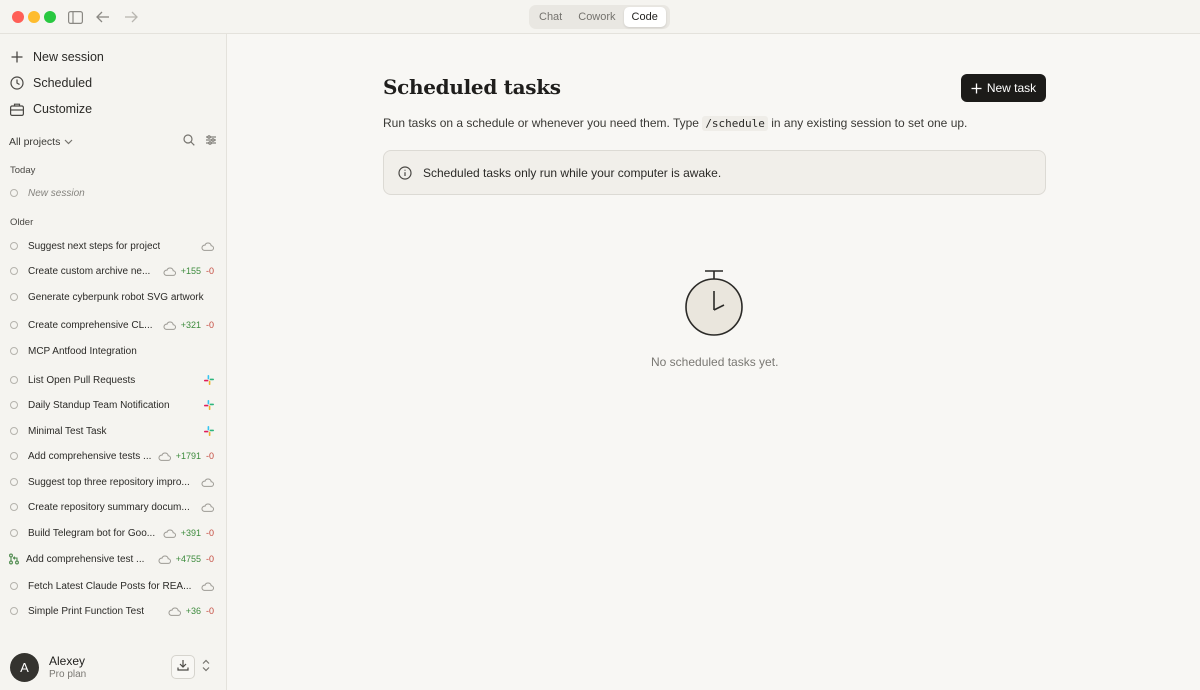 This screenshot has height=690, width=1200. Describe the element at coordinates (94, 246) in the screenshot. I see `session-title: Suggest next steps for project` at that location.